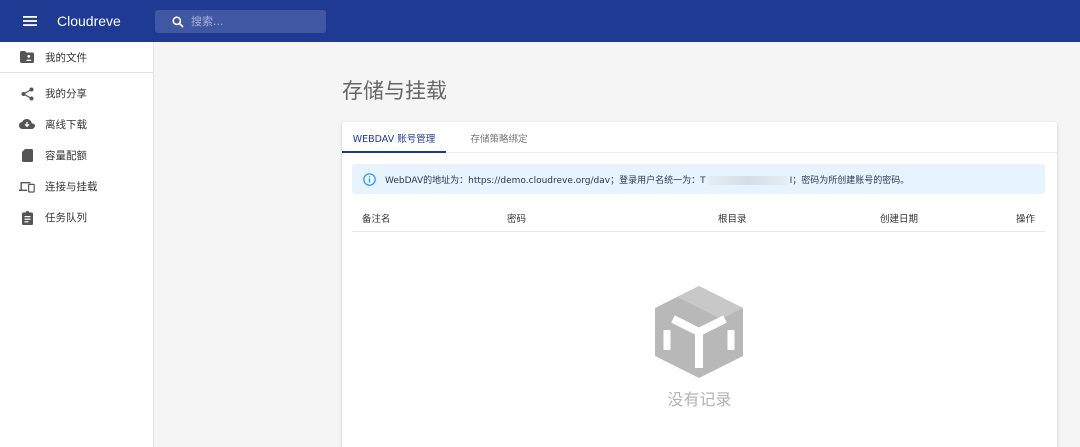 This screenshot has height=447, width=1080. Describe the element at coordinates (851, 180) in the screenshot. I see `alert-suffix: ；密码为所创建账号的密码。` at that location.